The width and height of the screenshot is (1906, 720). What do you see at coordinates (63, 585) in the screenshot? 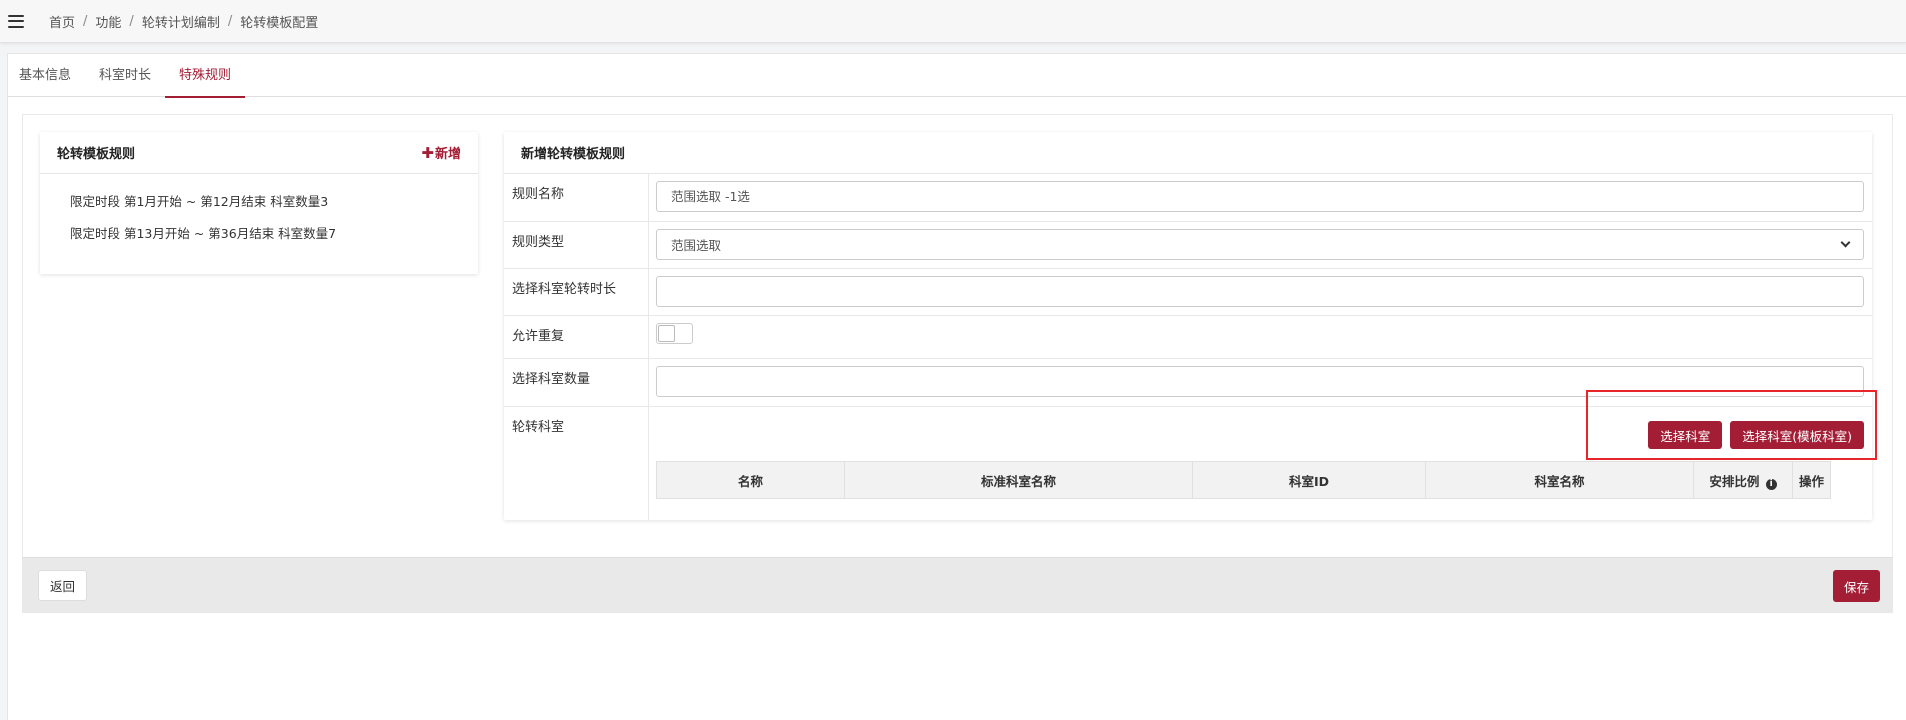
I see `back-button: 返回` at bounding box center [63, 585].